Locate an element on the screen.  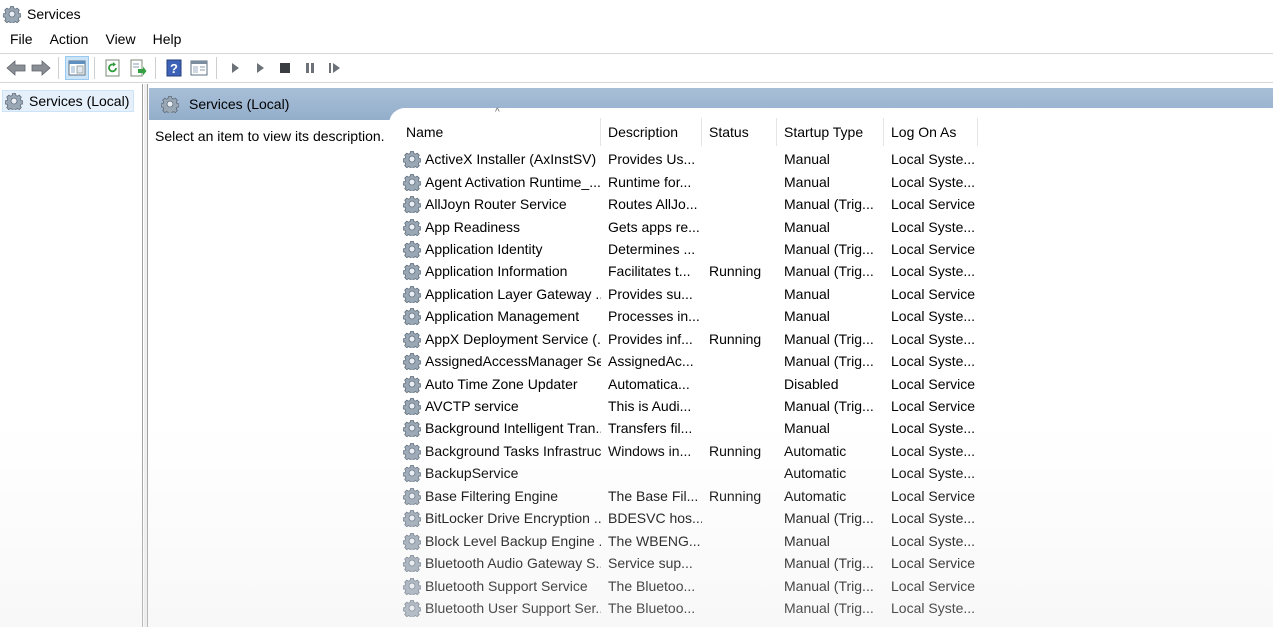
export-list-button is located at coordinates (138, 68).